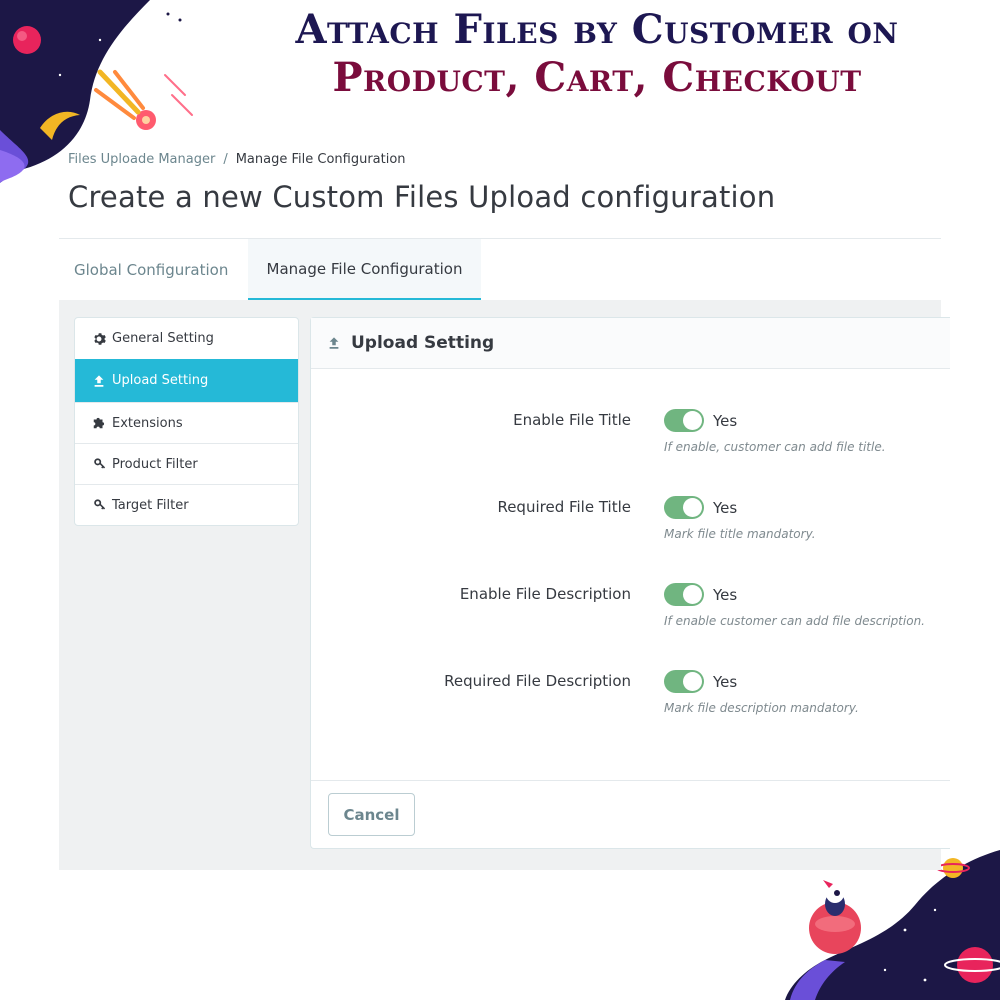 The height and width of the screenshot is (1000, 1000). I want to click on side-menu-item-extensions: Extensions, so click(186, 422).